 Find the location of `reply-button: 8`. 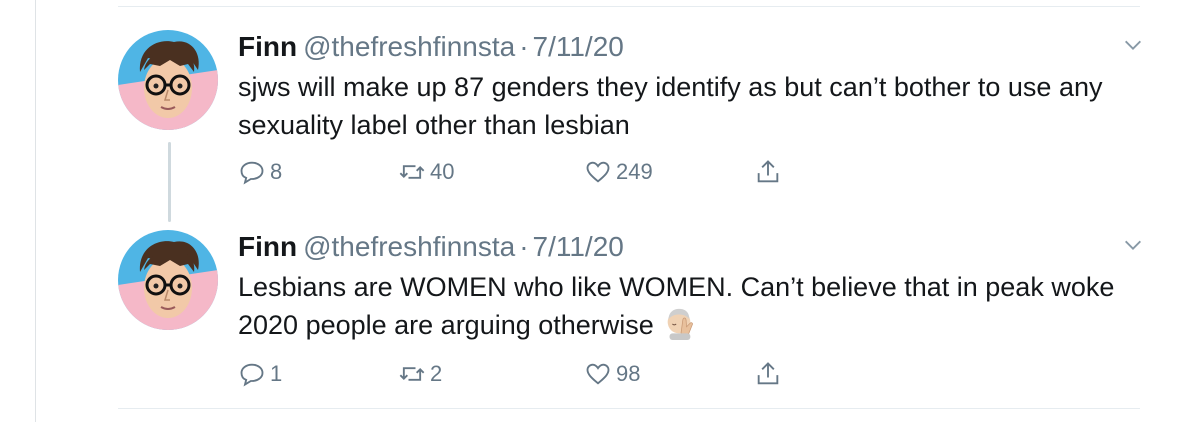

reply-button: 8 is located at coordinates (260, 172).